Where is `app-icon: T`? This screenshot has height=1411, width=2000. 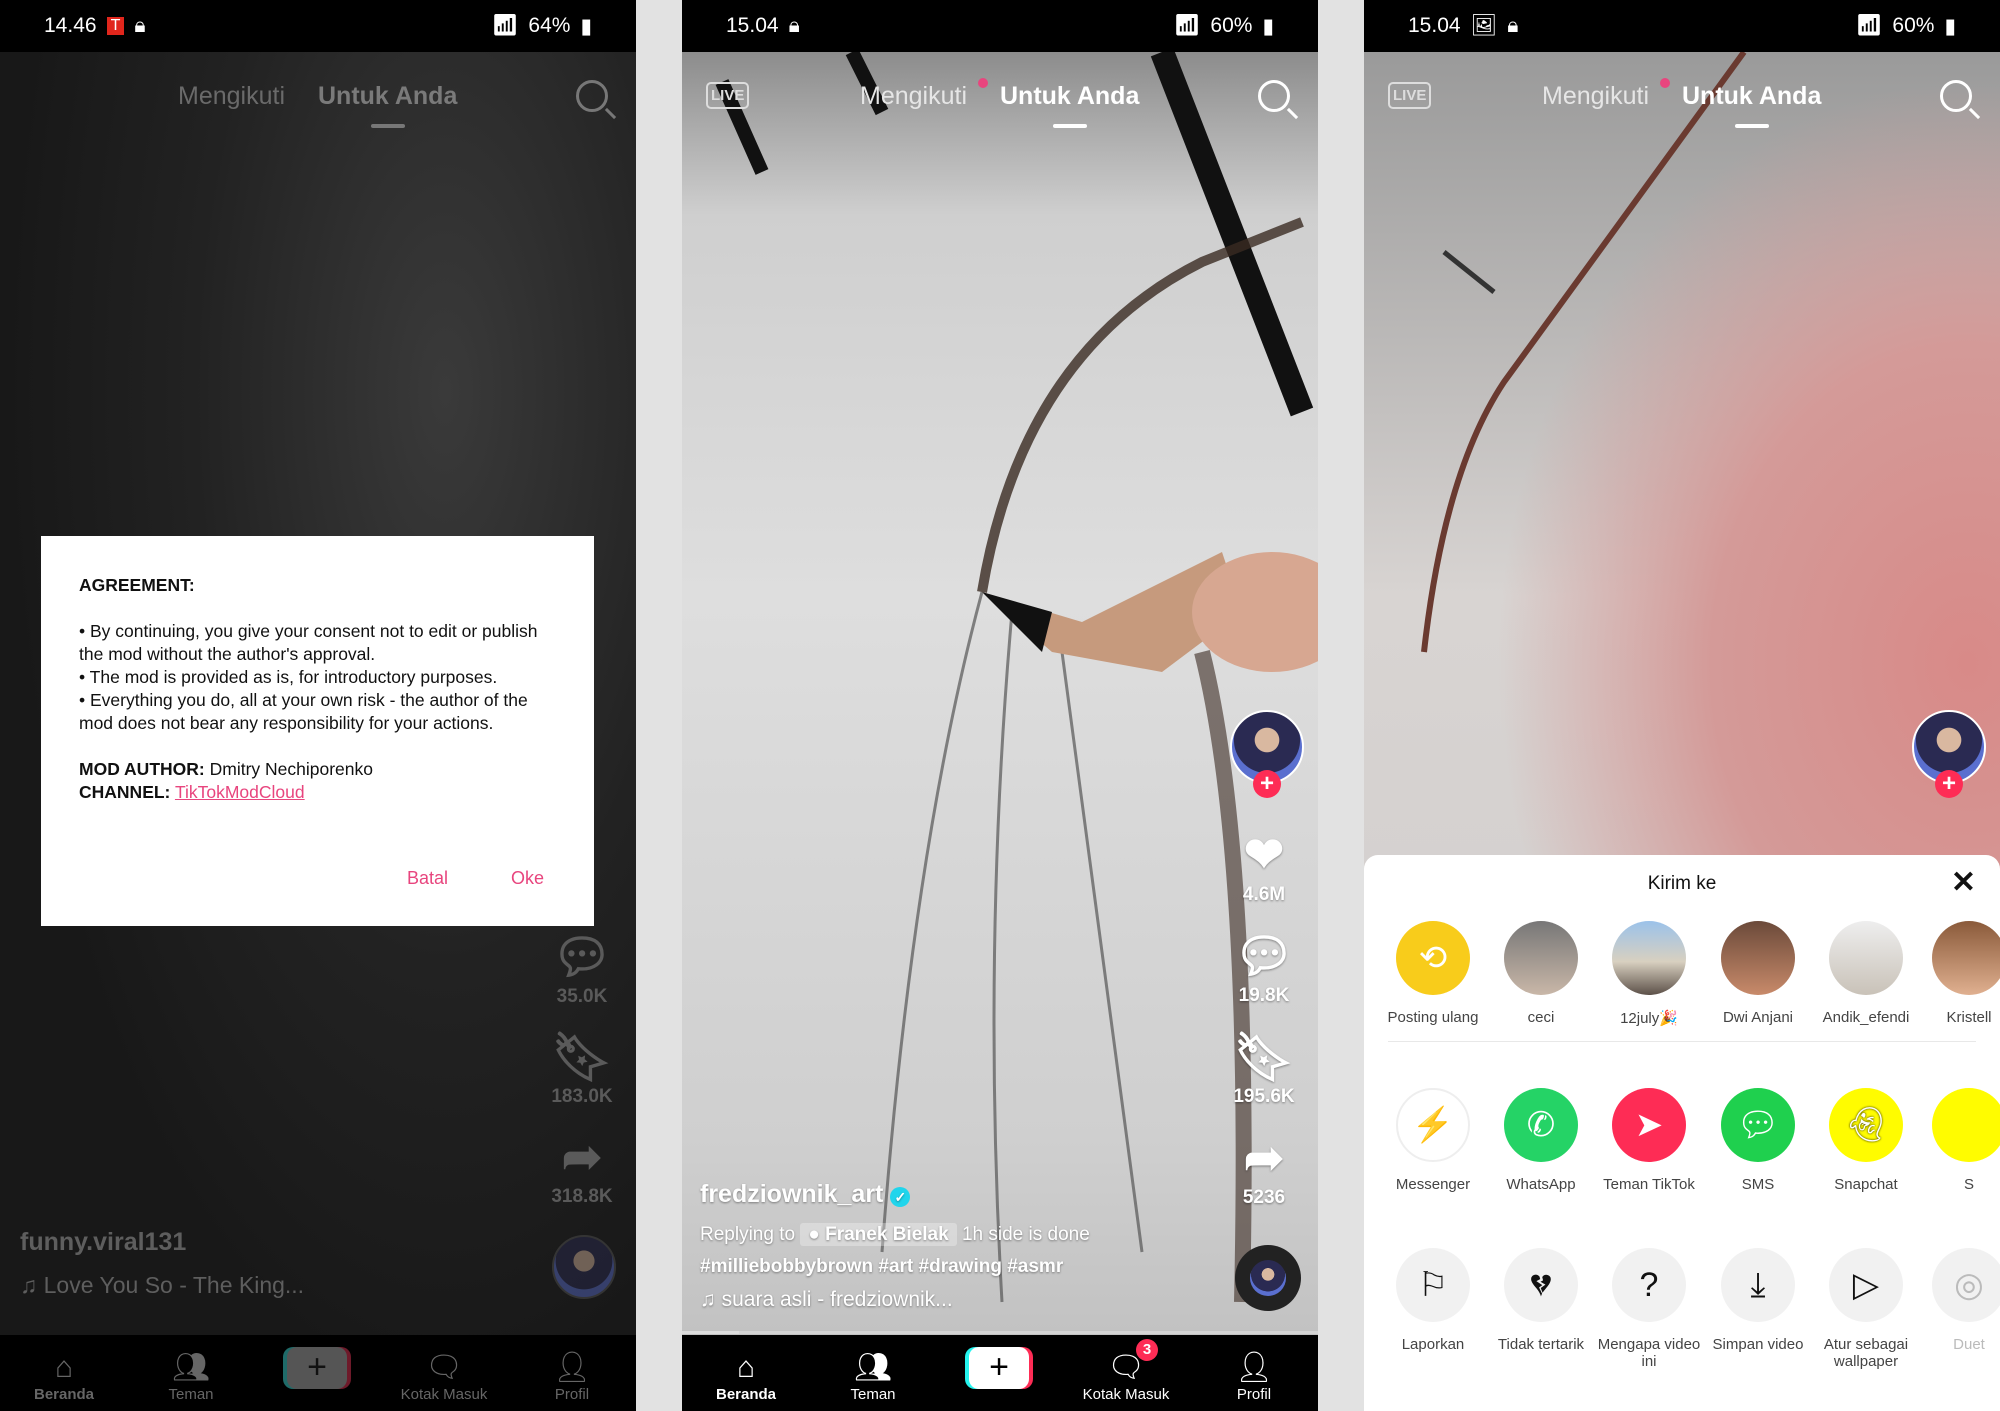
app-icon: T is located at coordinates (115, 26).